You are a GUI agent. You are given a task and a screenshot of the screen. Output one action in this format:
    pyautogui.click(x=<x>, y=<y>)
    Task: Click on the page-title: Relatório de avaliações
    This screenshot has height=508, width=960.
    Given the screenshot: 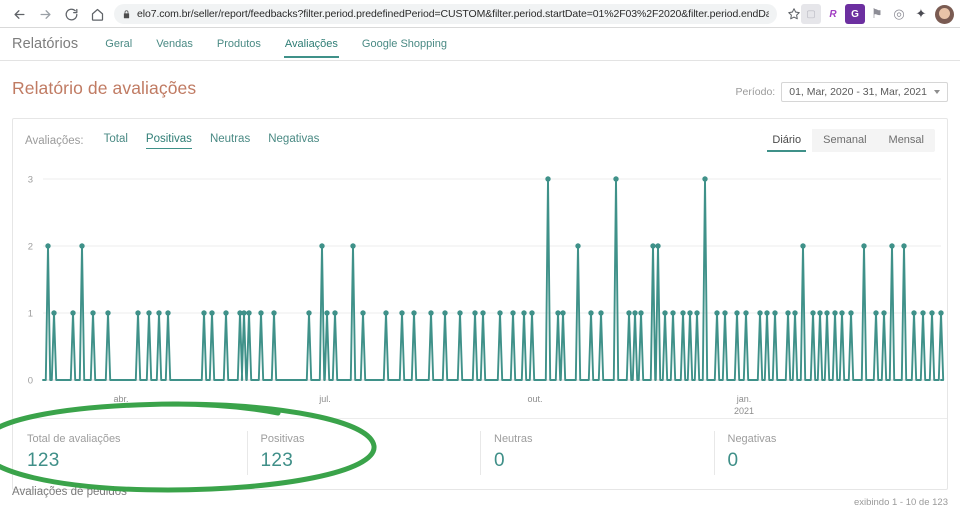 What is the action you would take?
    pyautogui.click(x=104, y=88)
    